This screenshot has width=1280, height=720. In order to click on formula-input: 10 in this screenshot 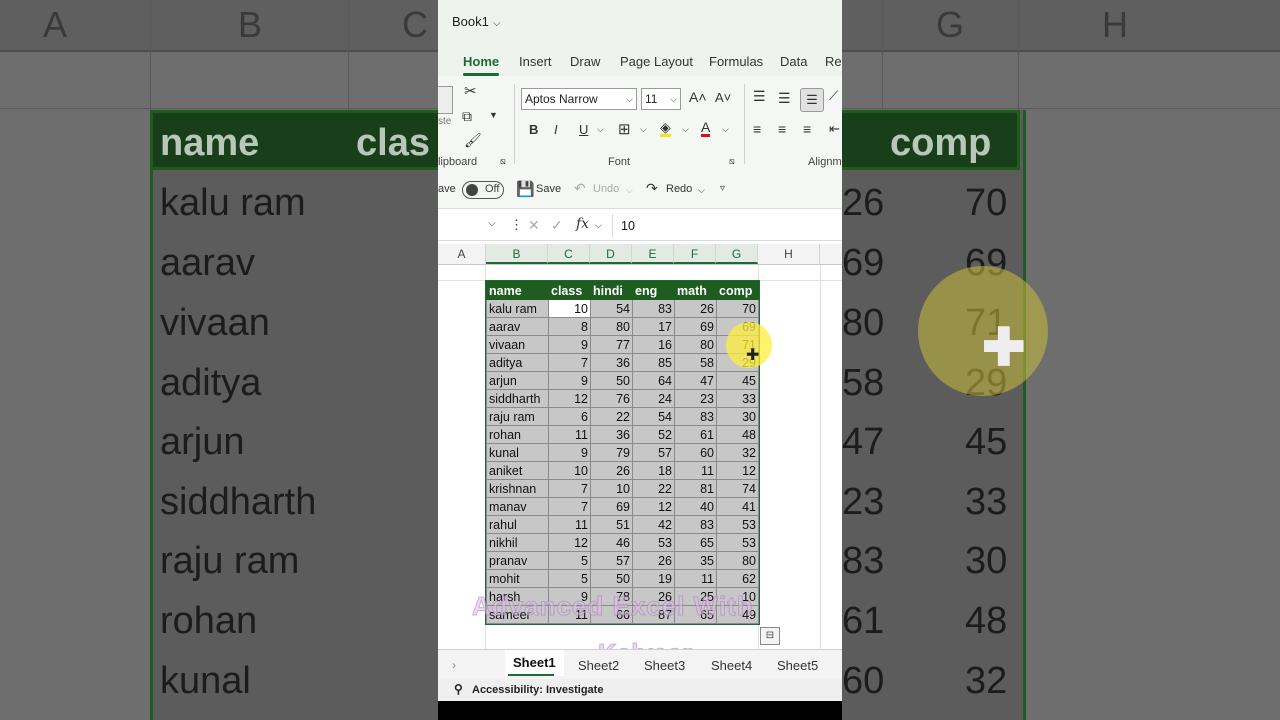, I will do `click(727, 226)`.